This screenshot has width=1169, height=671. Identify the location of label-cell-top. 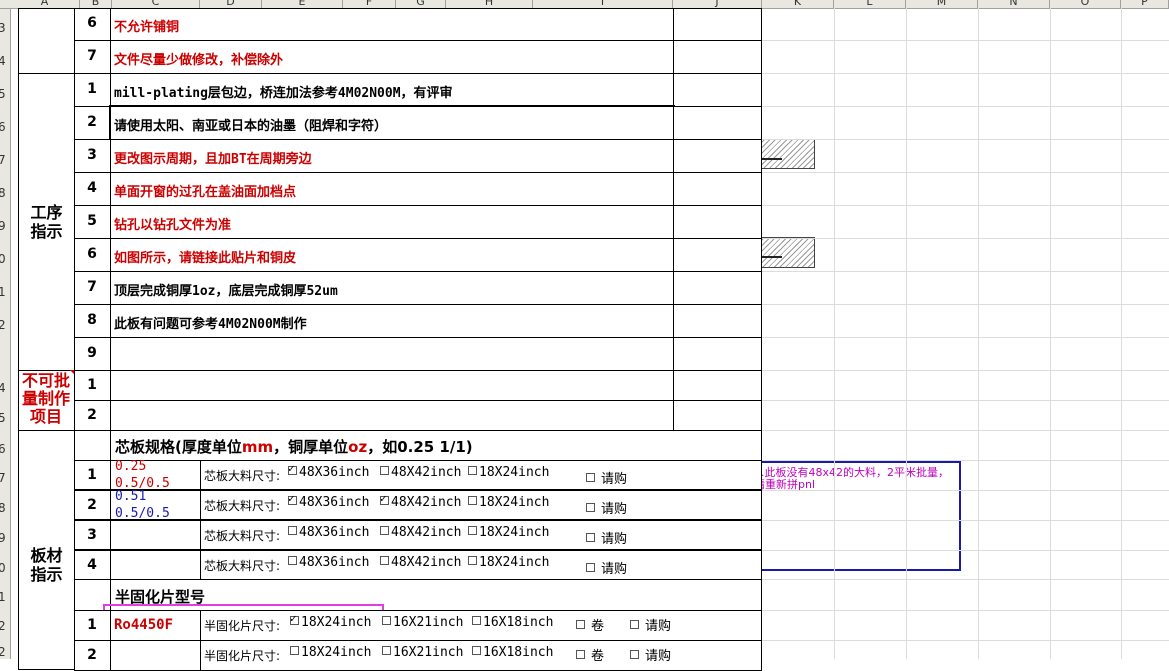
(46, 41).